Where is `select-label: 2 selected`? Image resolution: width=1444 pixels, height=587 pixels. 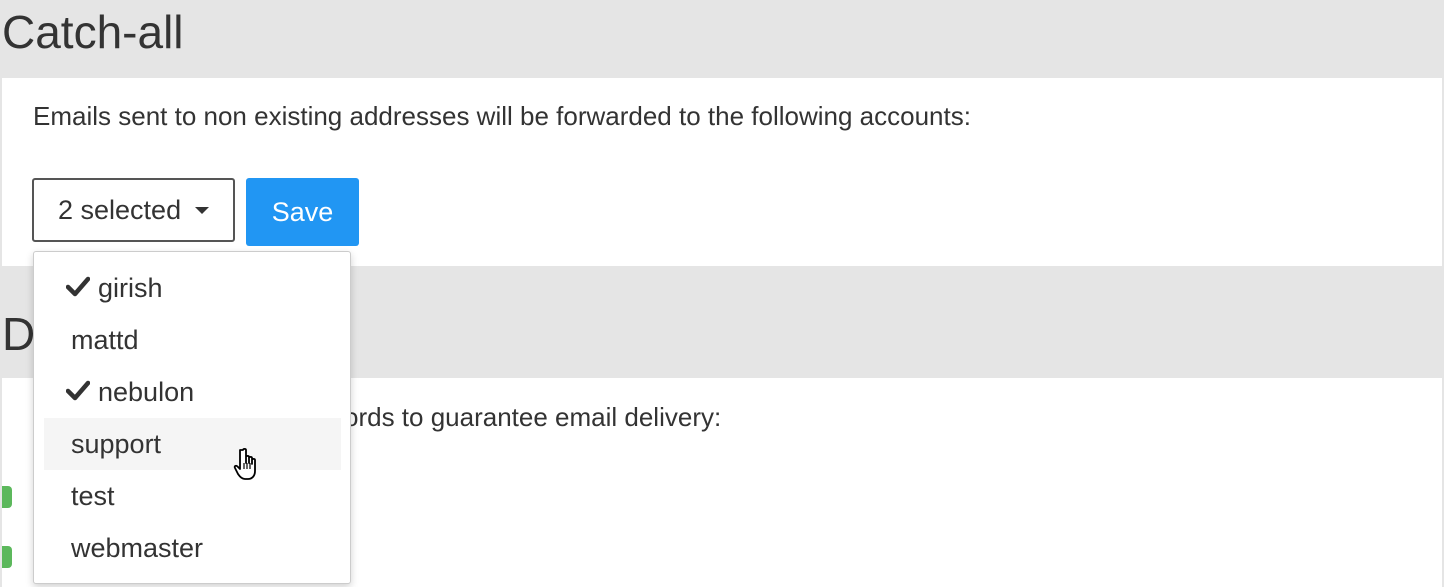 select-label: 2 selected is located at coordinates (120, 209).